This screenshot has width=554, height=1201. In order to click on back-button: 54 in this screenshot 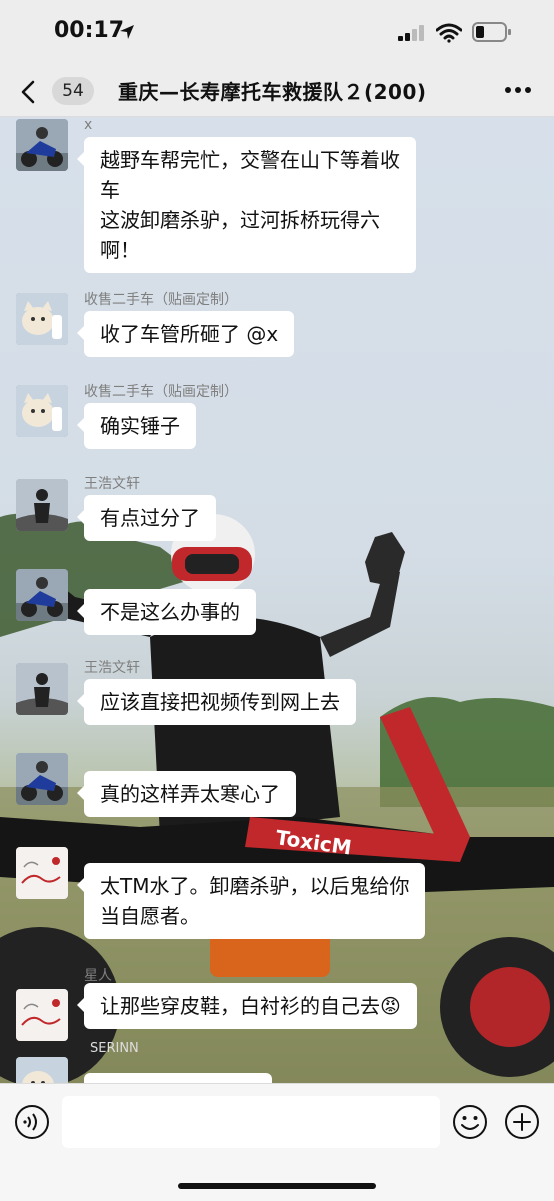, I will do `click(54, 91)`.